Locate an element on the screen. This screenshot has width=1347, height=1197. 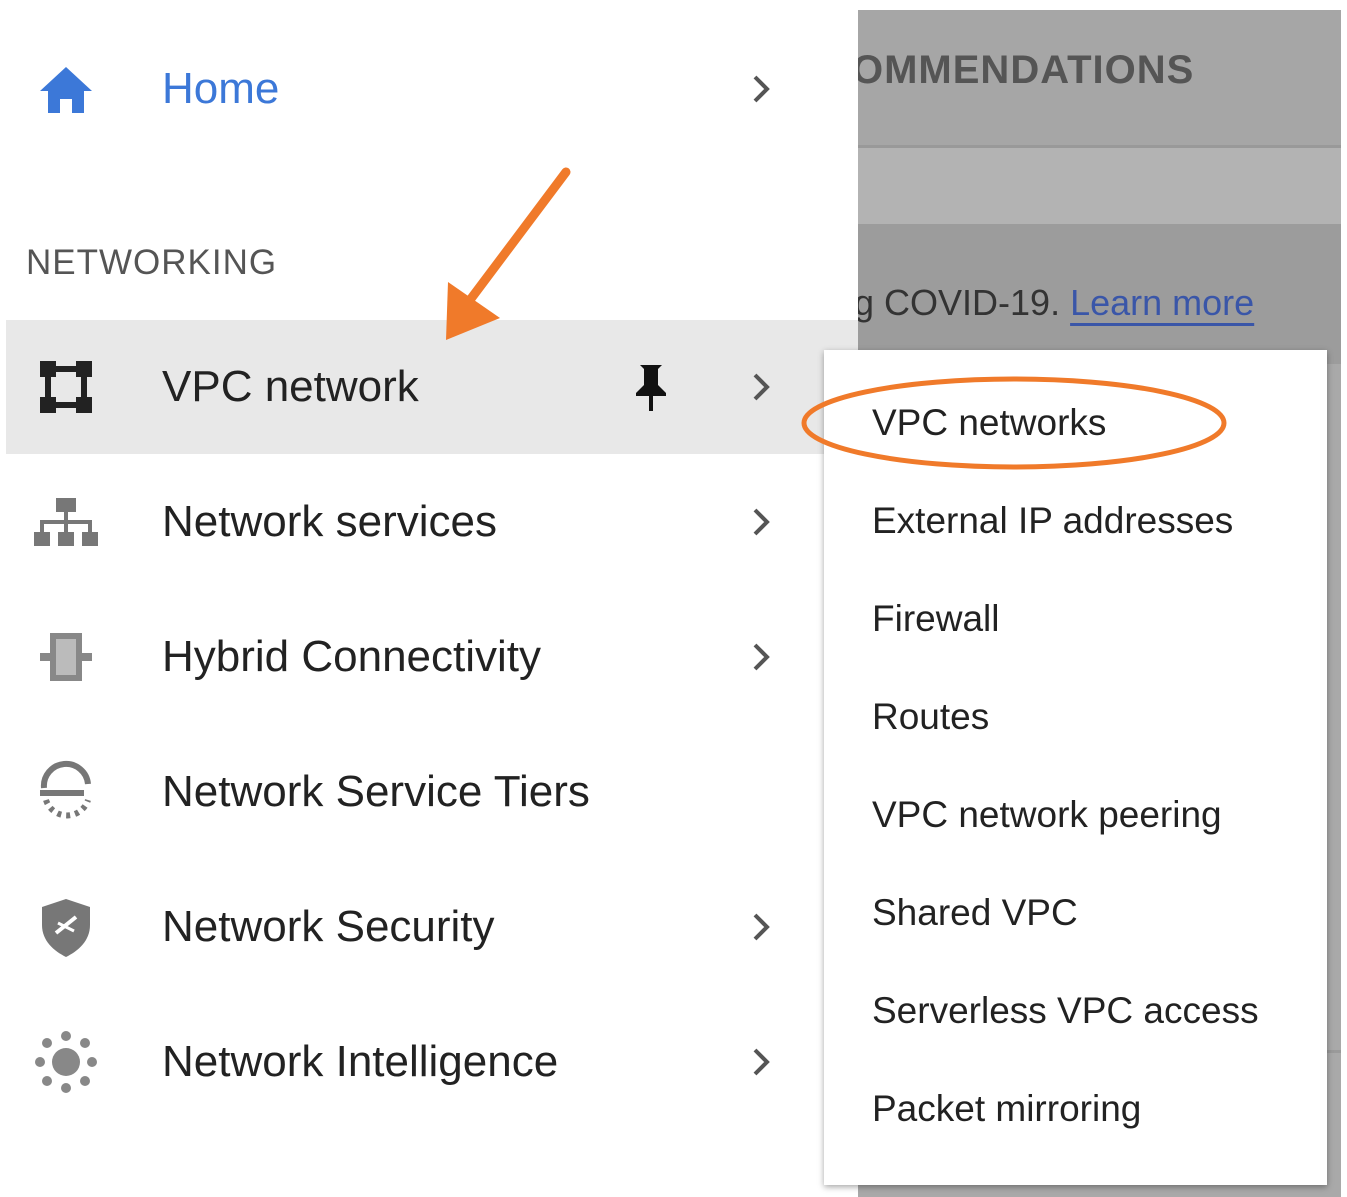
nav-item-network-service-tiers: Network Service Tiers is located at coordinates (432, 792).